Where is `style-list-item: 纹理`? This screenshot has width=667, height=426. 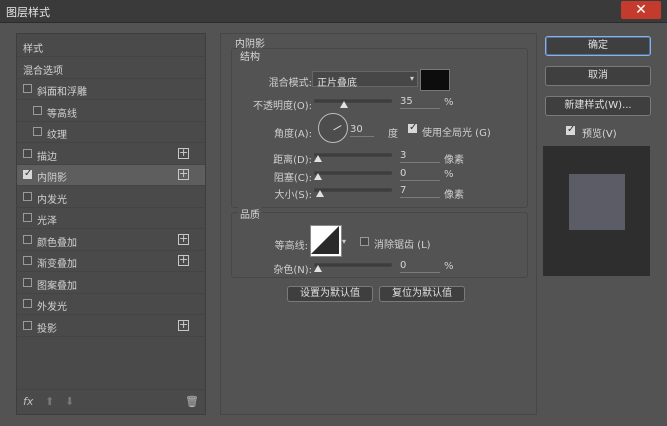
style-list-item: 纹理 is located at coordinates (111, 132).